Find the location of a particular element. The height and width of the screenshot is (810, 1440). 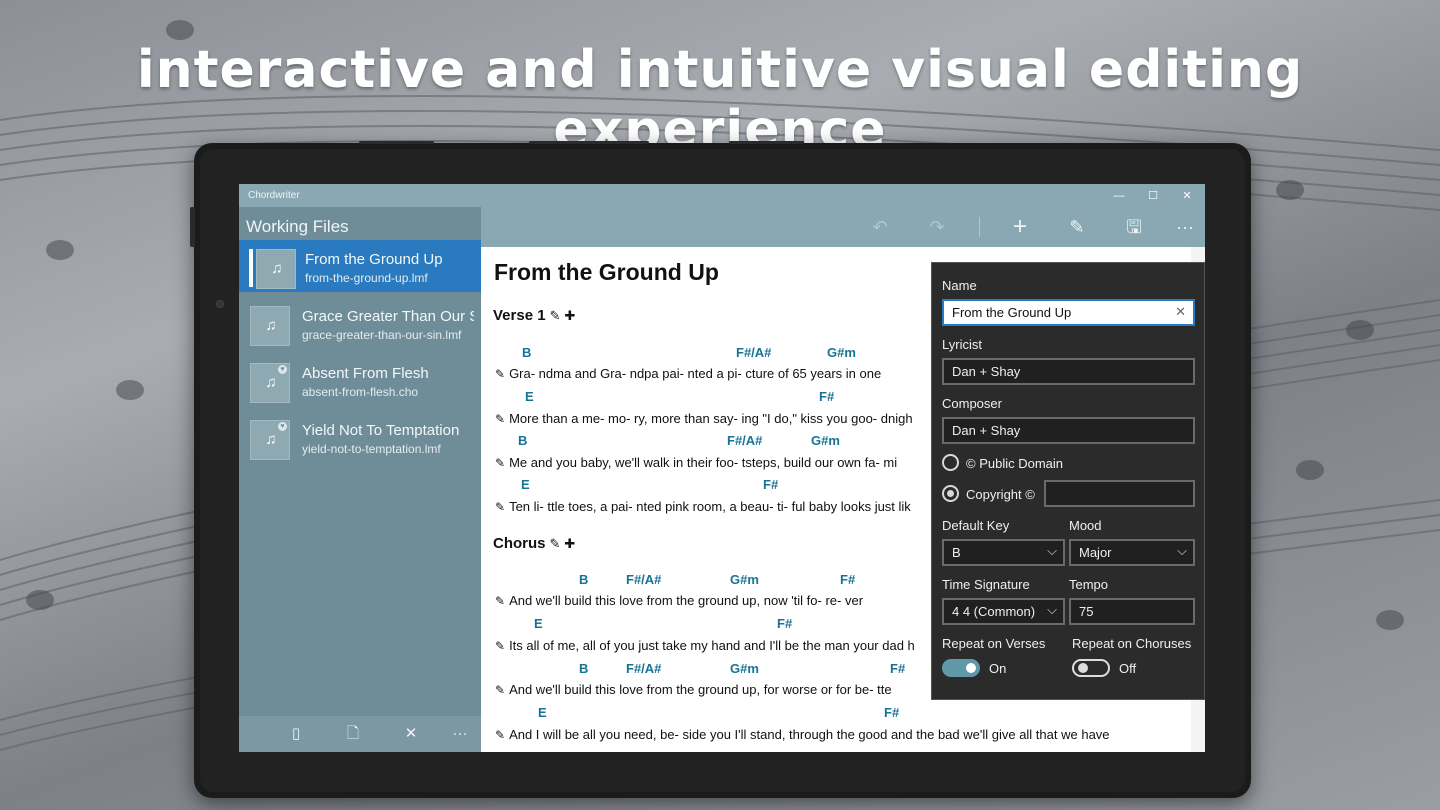

close-window-button: ✕ is located at coordinates (1187, 196).